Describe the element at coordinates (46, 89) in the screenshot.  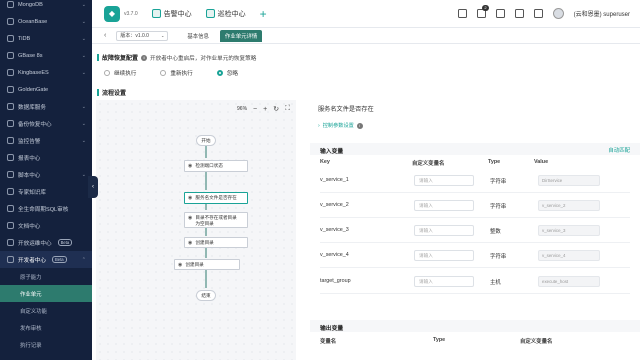
I see `sidebar-item-goldengate: GoldenGate` at that location.